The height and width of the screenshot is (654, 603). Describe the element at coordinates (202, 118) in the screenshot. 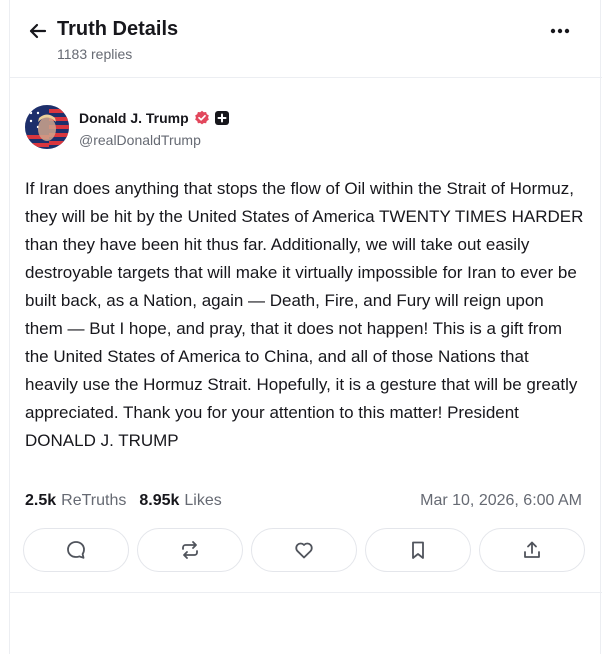

I see `verified-badge-icon` at that location.